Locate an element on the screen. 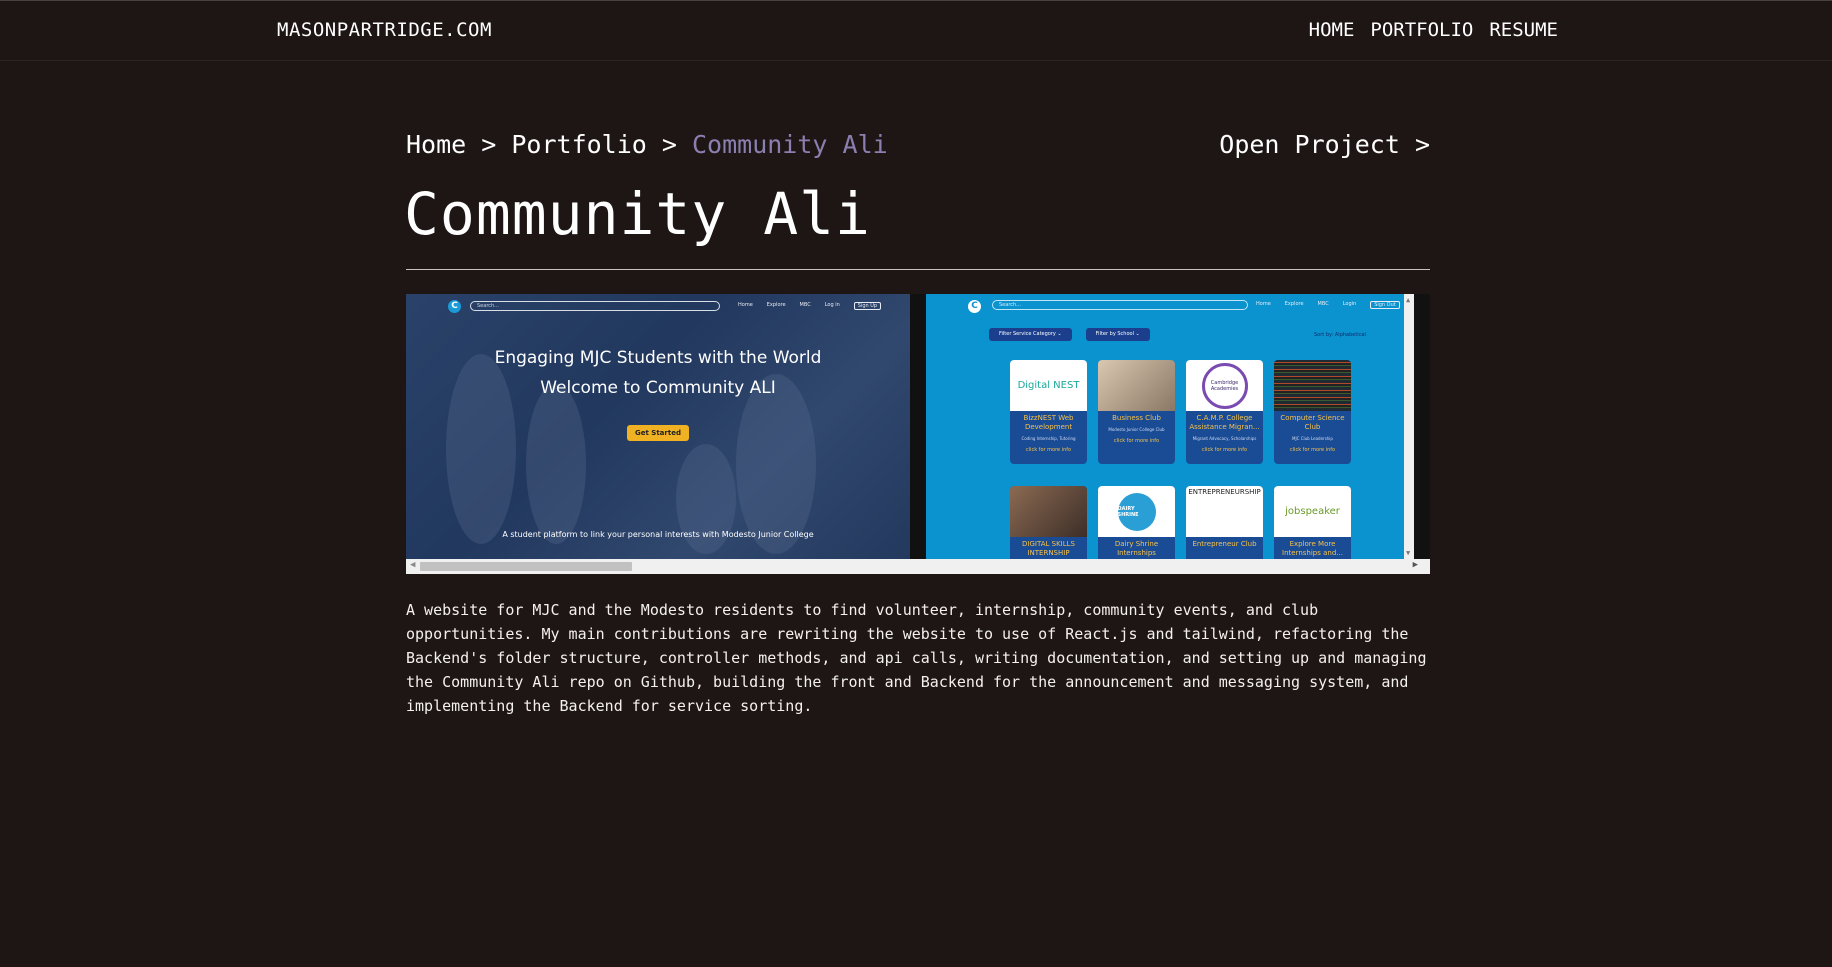 The height and width of the screenshot is (967, 1832). card-title: Dairy Shrine Internships is located at coordinates (1136, 548).